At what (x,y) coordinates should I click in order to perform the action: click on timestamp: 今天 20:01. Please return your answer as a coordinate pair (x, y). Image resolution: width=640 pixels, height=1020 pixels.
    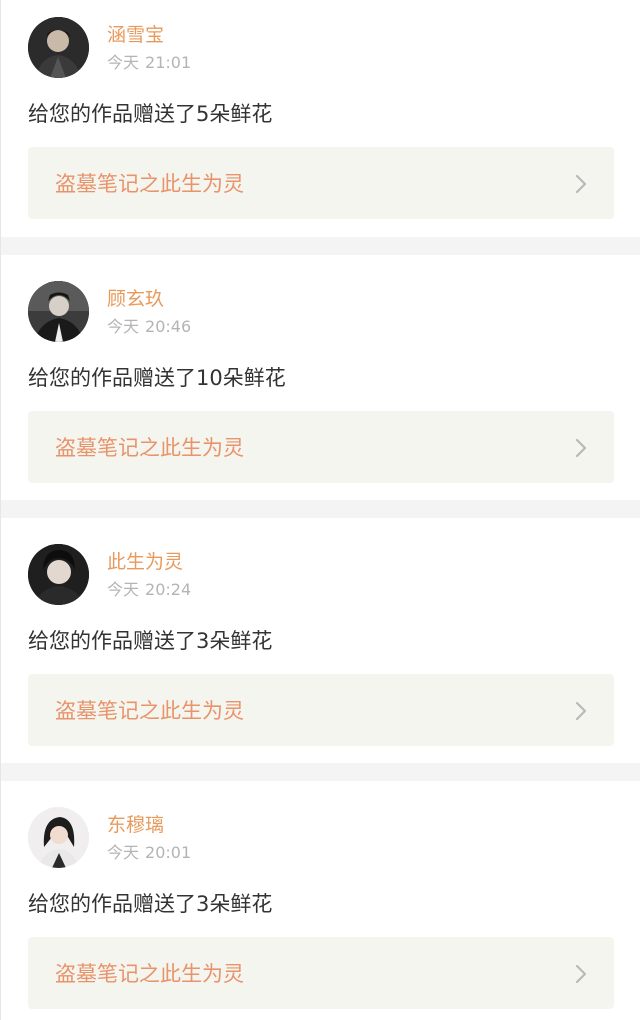
    Looking at the image, I should click on (149, 853).